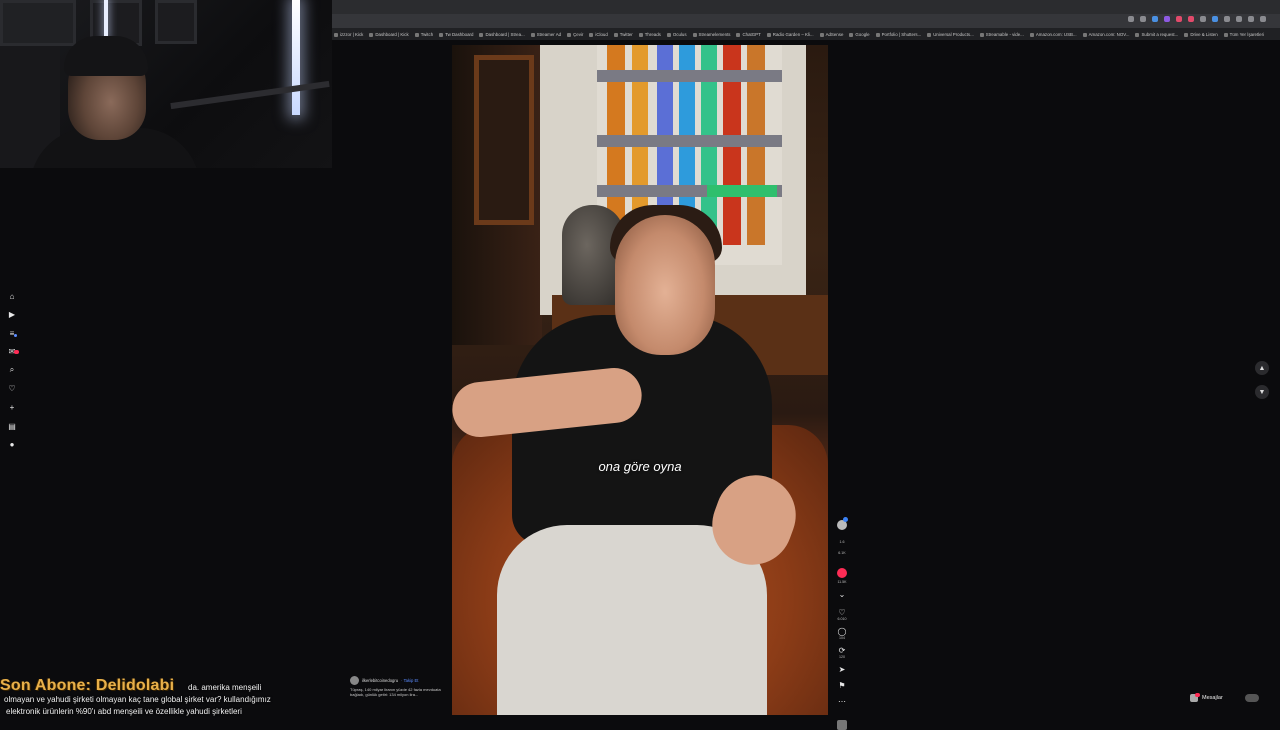 This screenshot has height=730, width=1280. What do you see at coordinates (380, 680) in the screenshot?
I see `creator-username: ilkerlebitcoinedogru` at bounding box center [380, 680].